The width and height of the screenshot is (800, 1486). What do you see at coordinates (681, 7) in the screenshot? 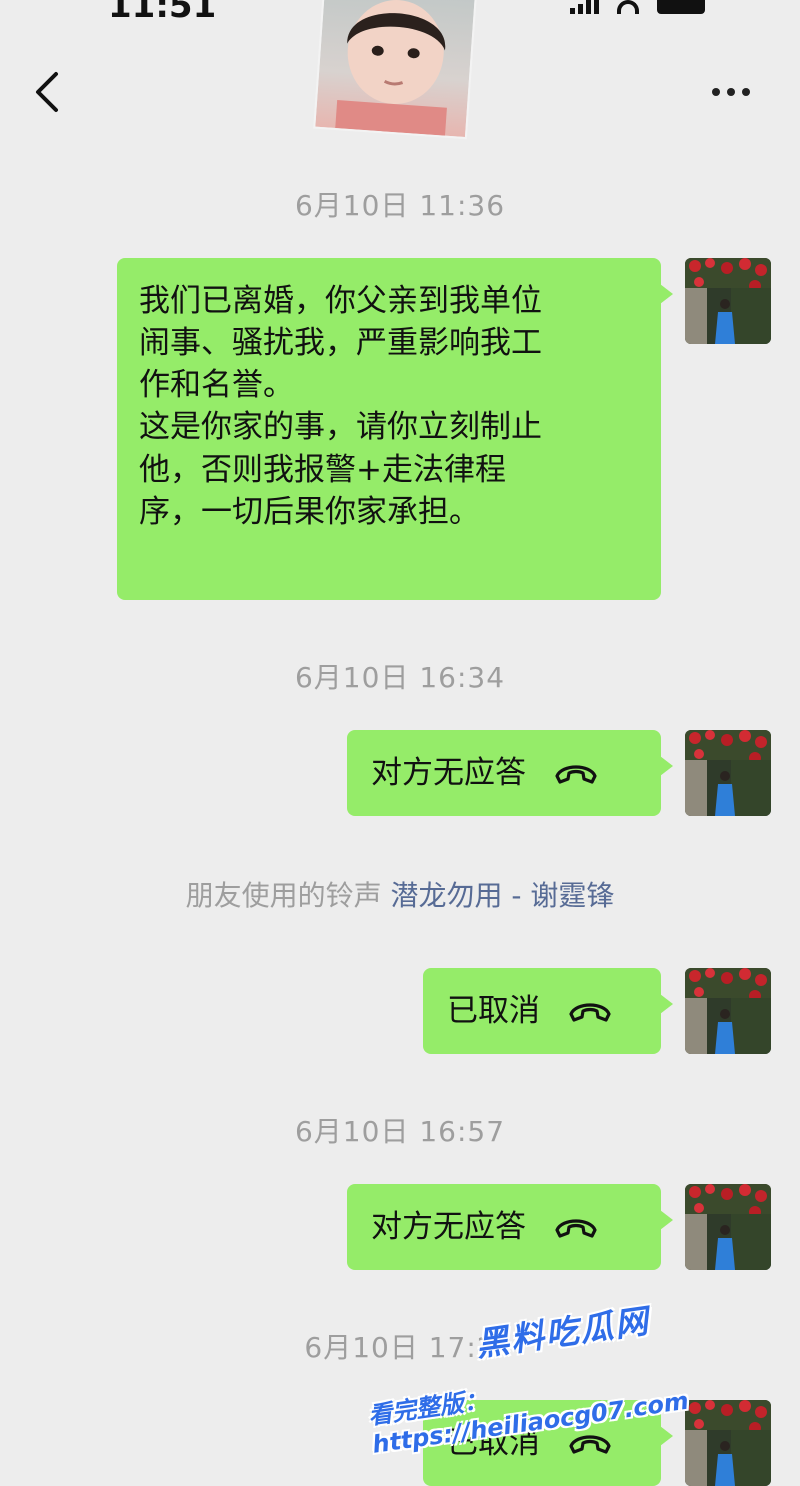
I see `battery-icon` at bounding box center [681, 7].